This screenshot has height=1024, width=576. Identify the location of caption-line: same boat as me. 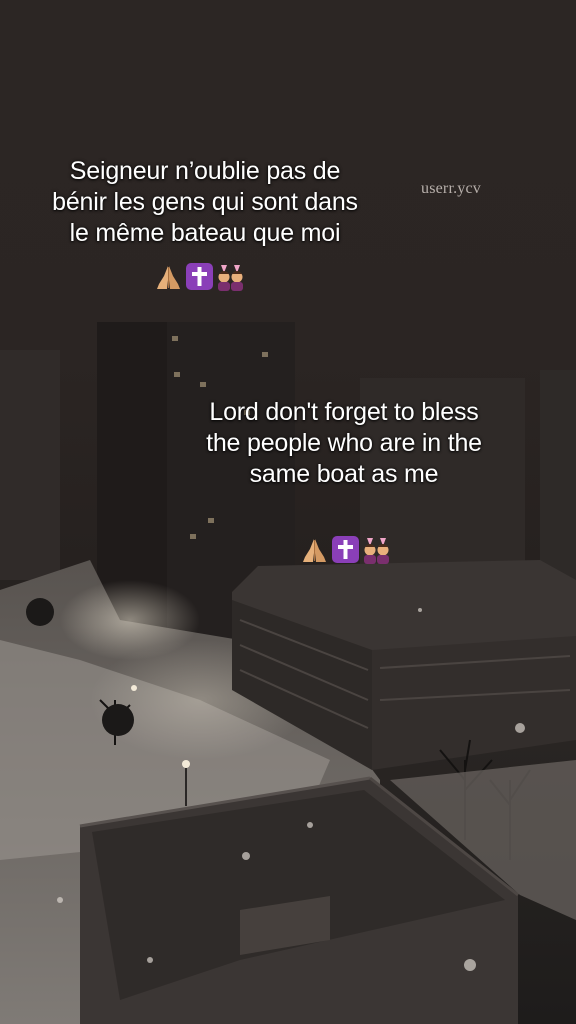
(344, 474).